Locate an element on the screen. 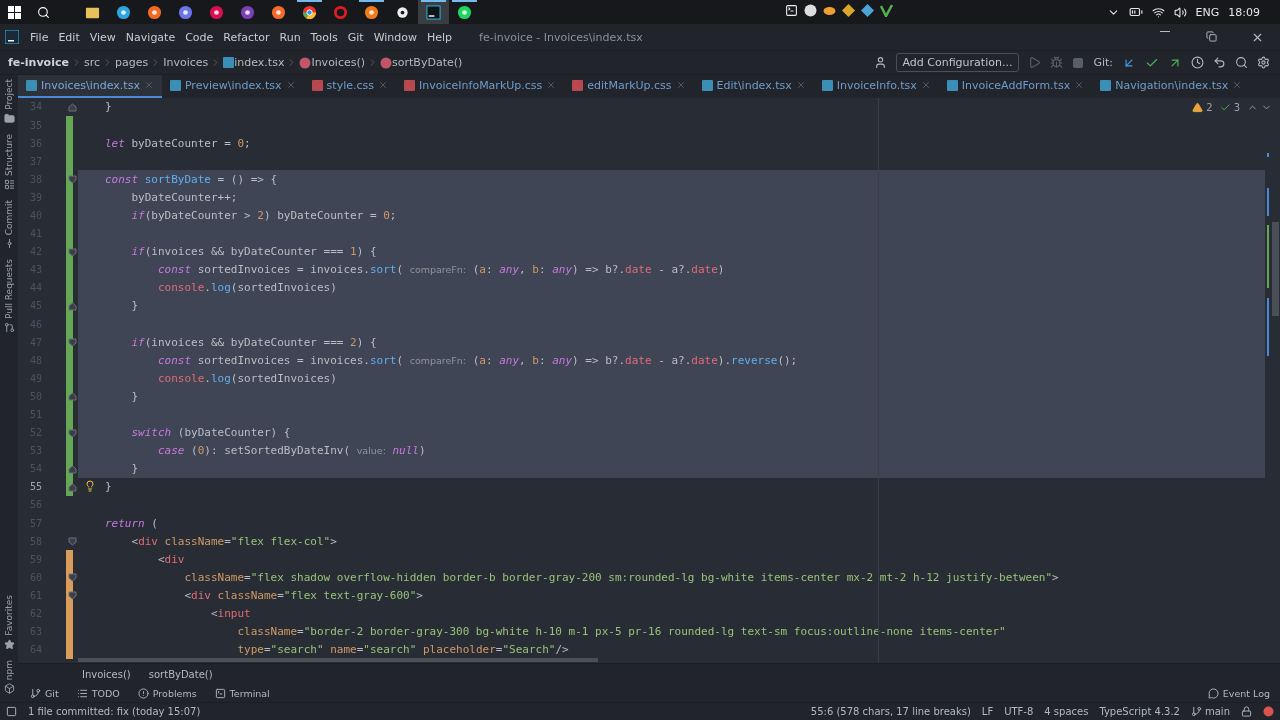  status-message: 1 file committed: fix (today 15:07) is located at coordinates (114, 711).